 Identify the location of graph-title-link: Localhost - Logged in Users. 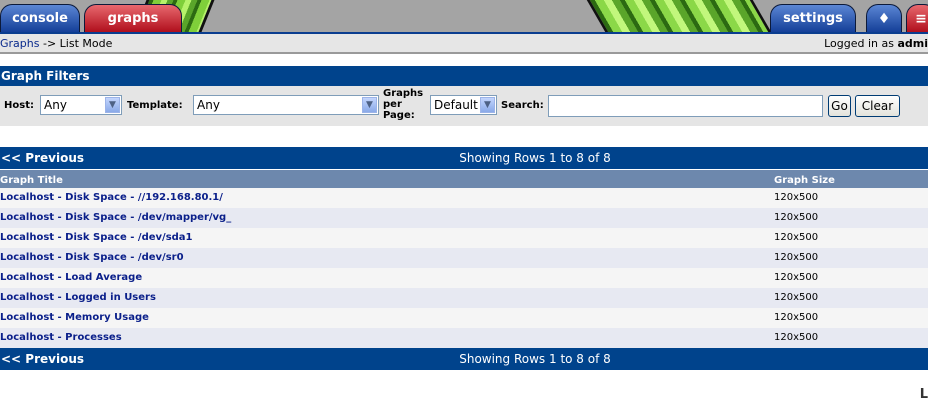
(78, 298).